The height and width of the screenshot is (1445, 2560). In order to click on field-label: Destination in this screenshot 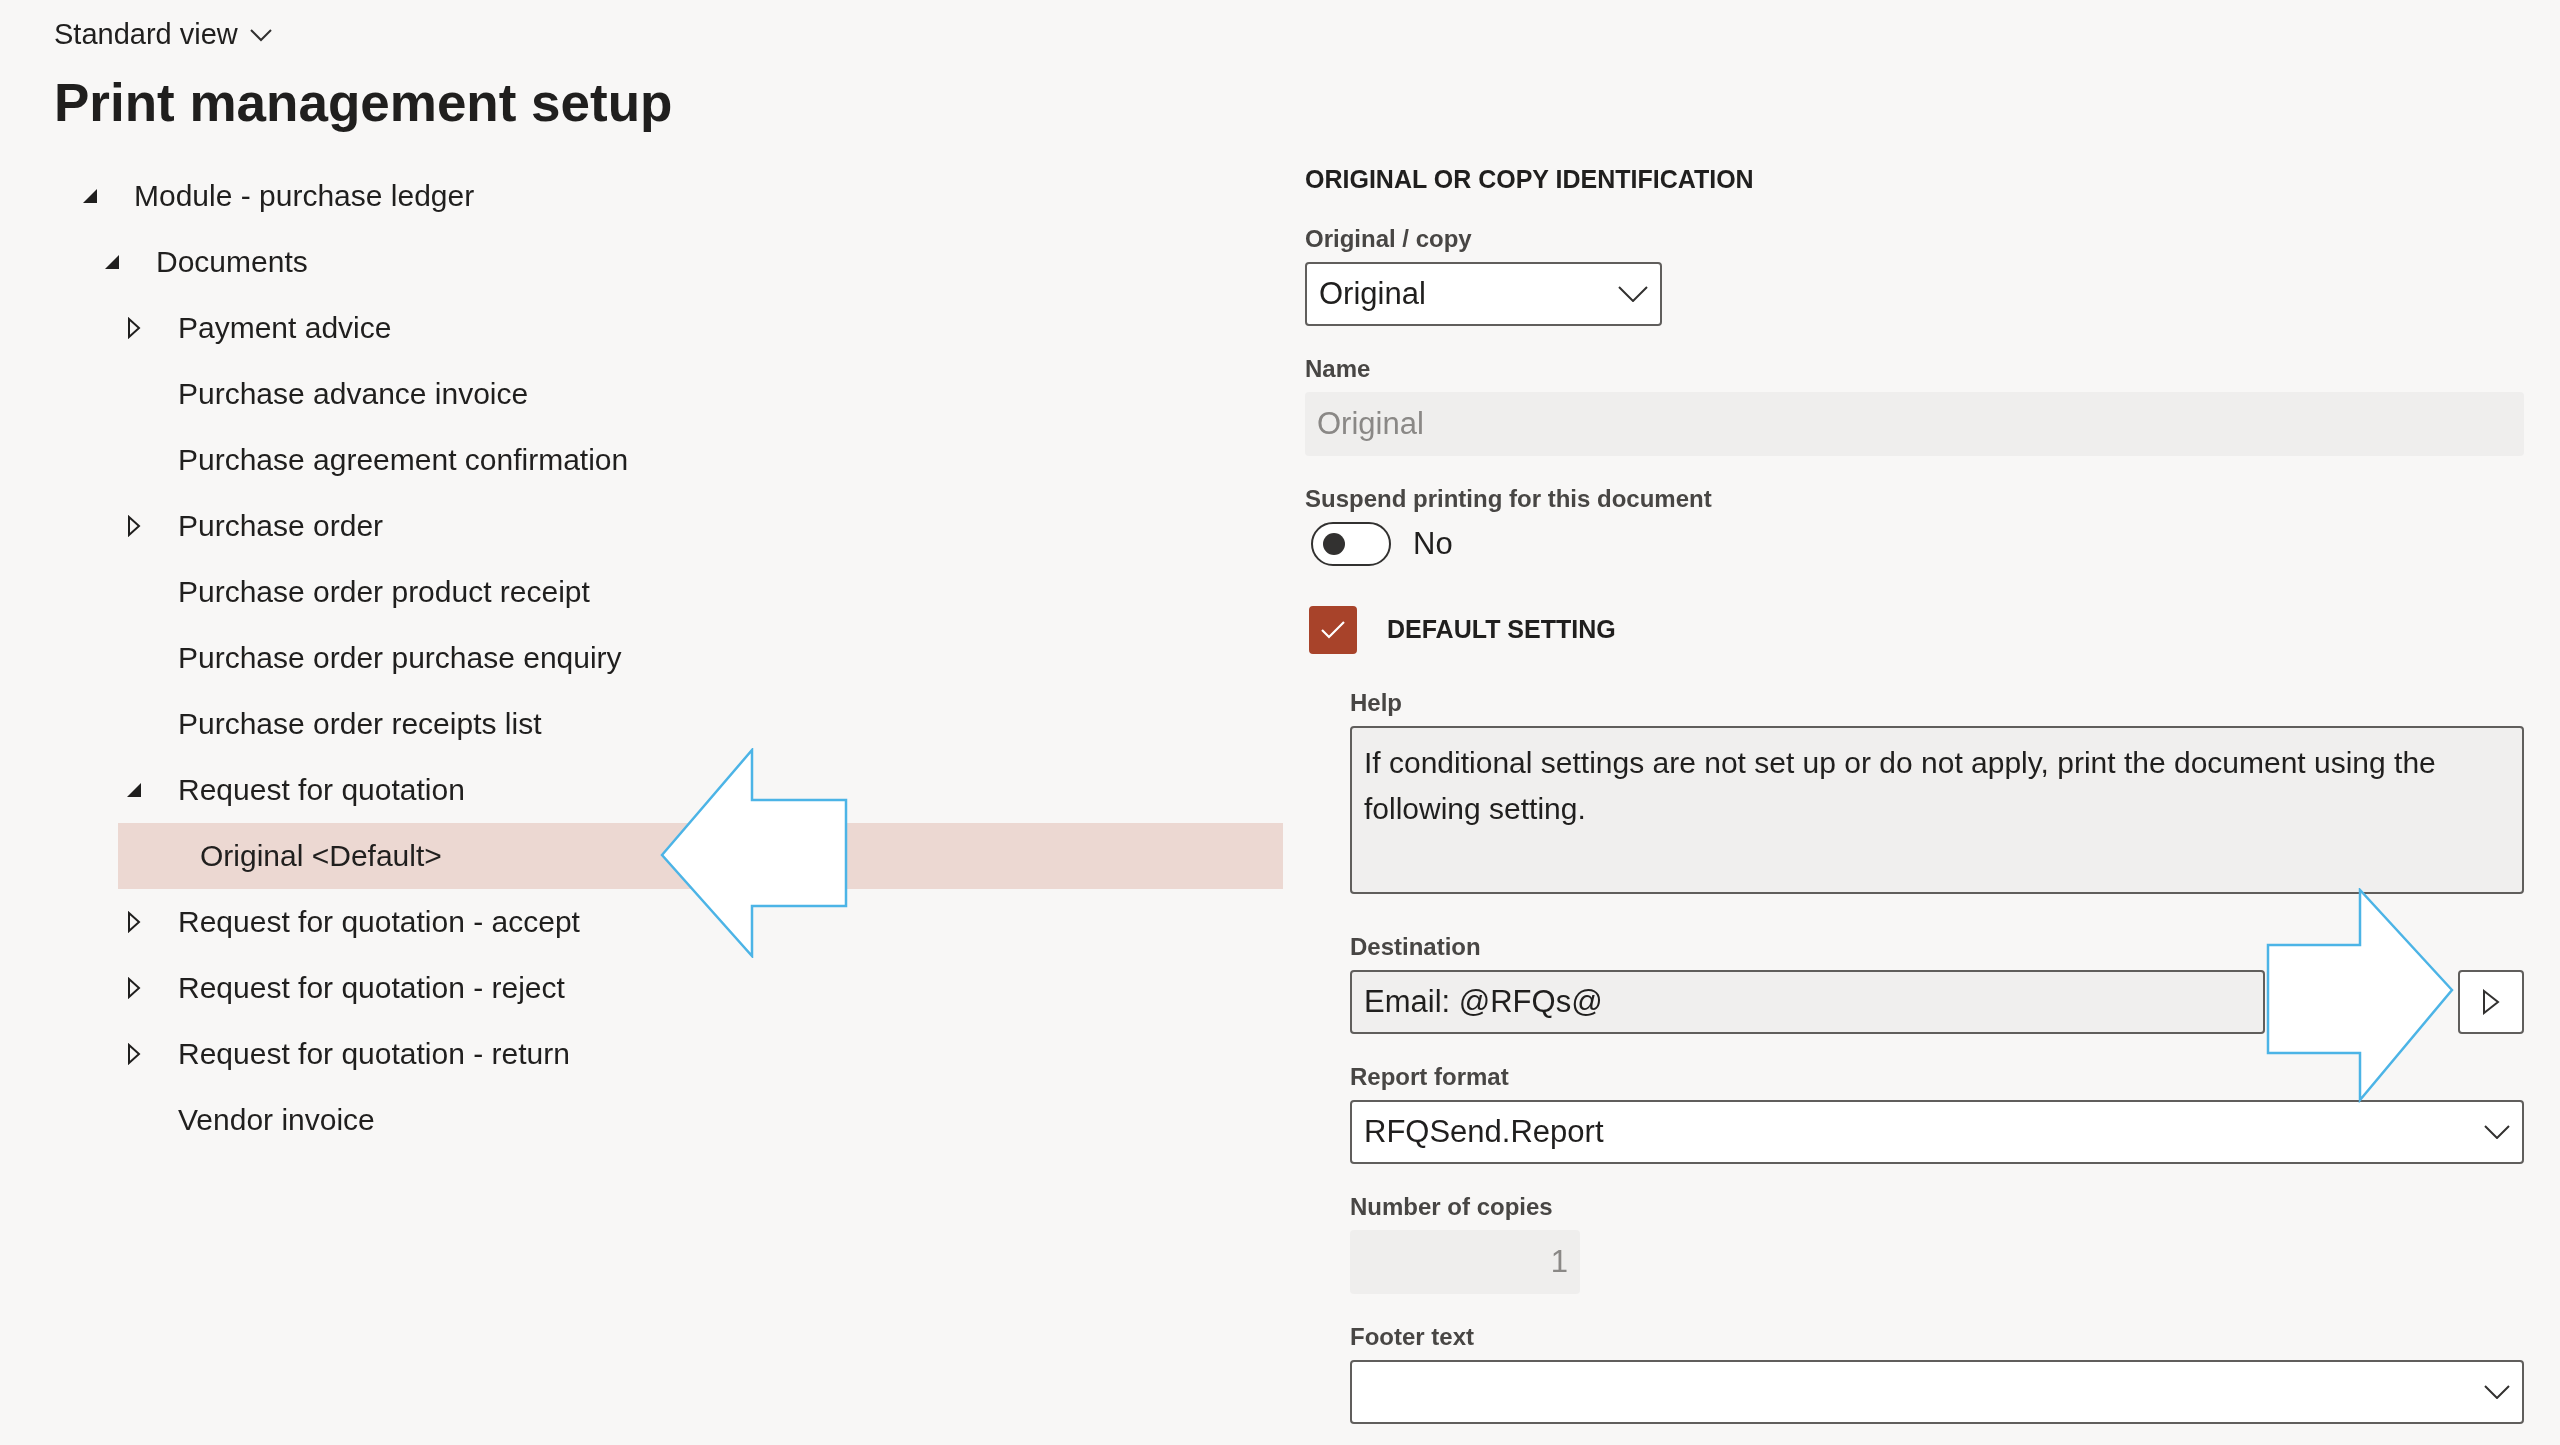, I will do `click(1416, 946)`.